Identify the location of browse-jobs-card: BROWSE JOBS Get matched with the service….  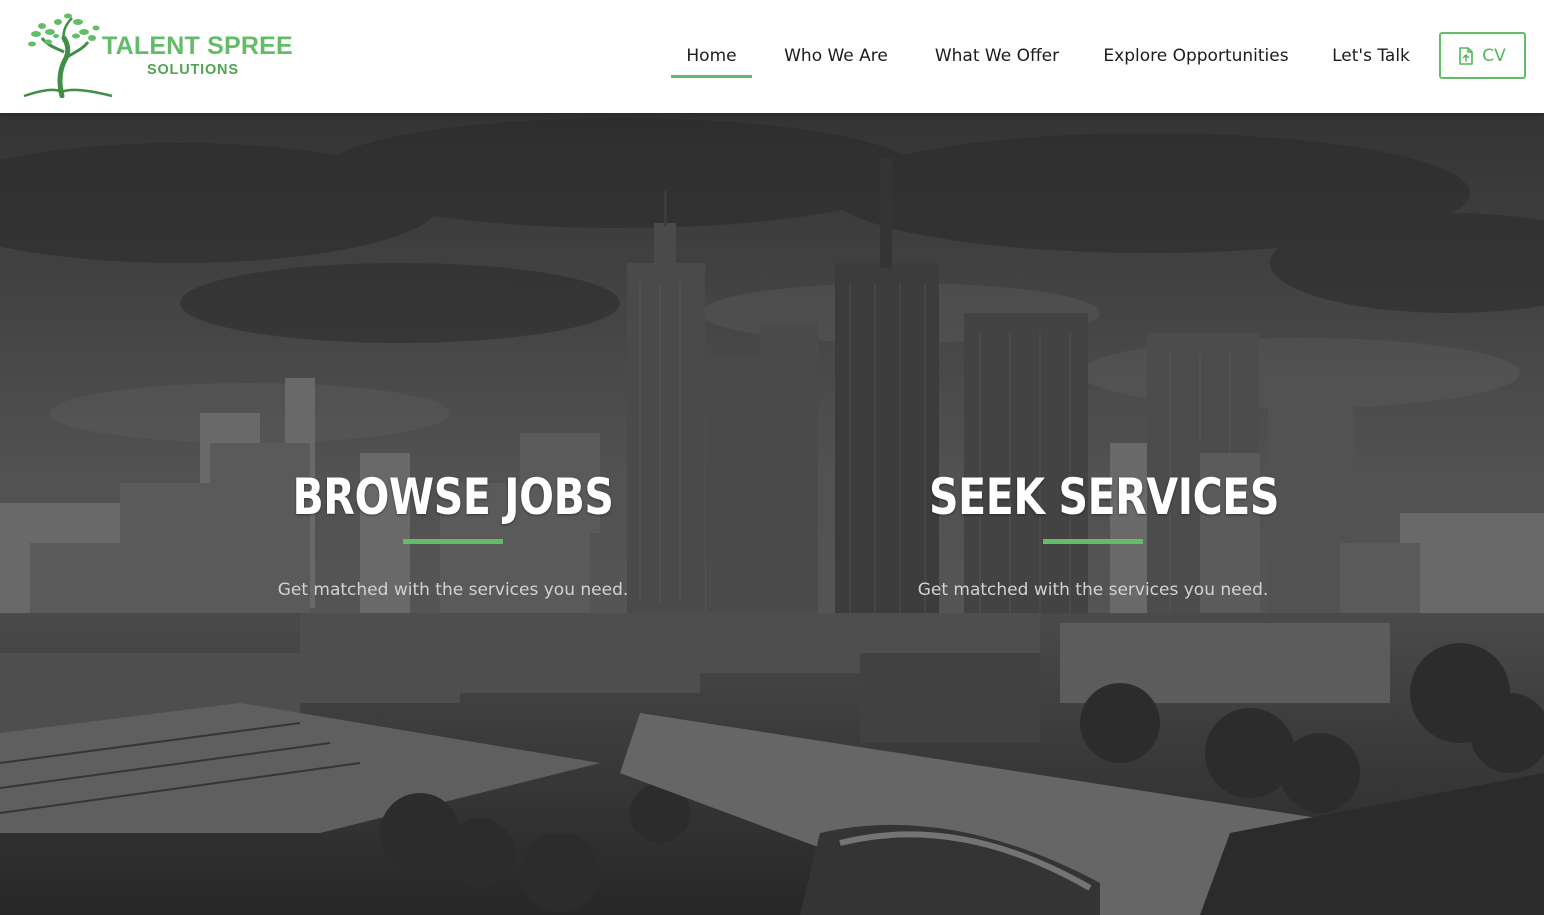
(453, 534).